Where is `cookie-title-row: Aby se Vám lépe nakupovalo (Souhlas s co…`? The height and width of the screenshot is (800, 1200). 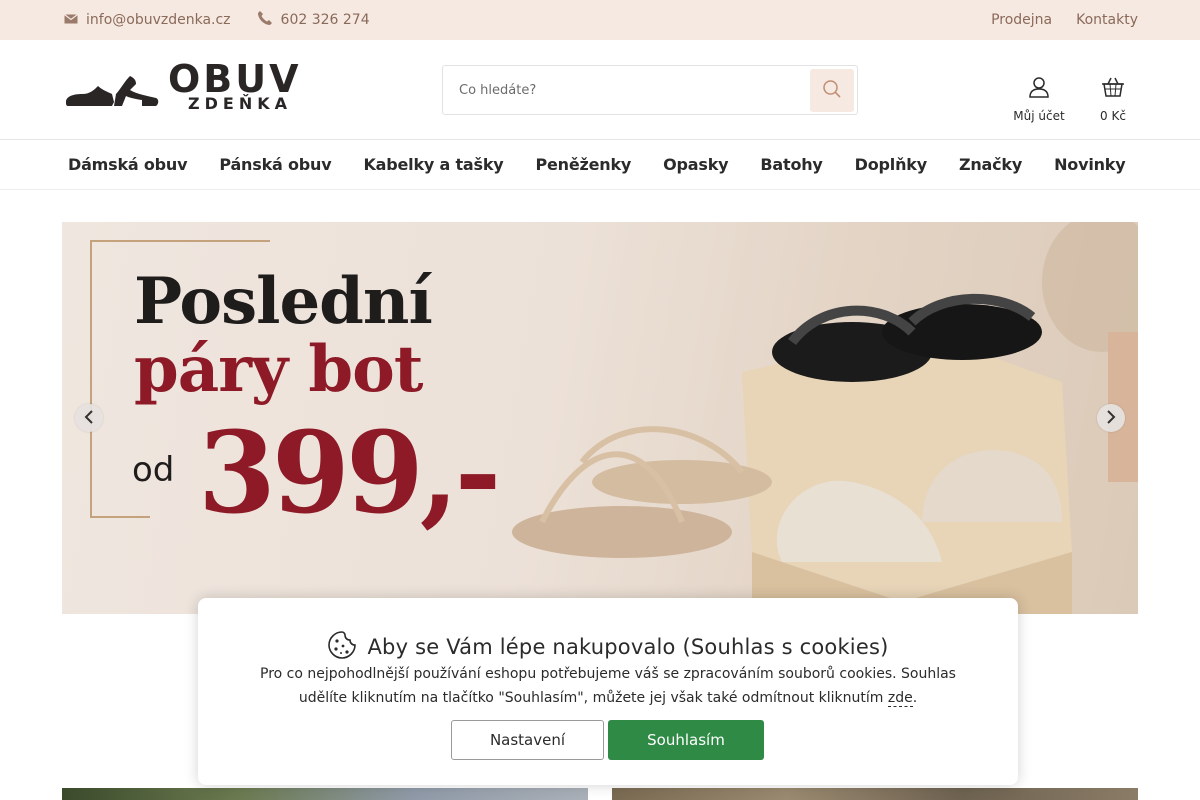 cookie-title-row: Aby se Vám lépe nakupovalo (Souhlas s co… is located at coordinates (608, 647).